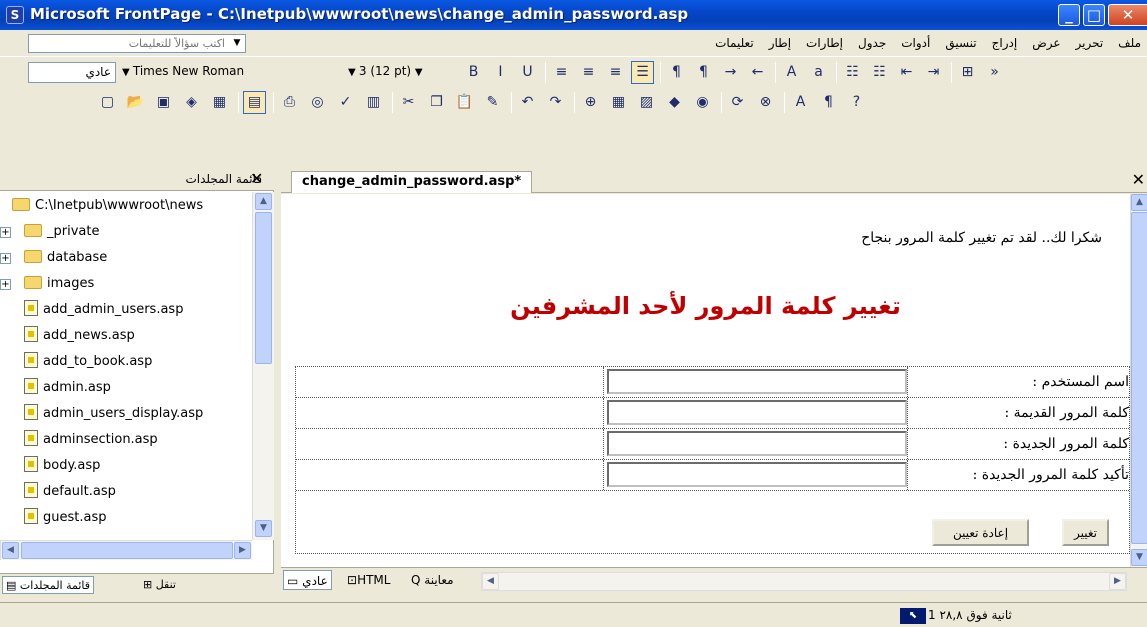 The height and width of the screenshot is (627, 1147). Describe the element at coordinates (412, 182) in the screenshot. I see `document-tab: change_admin_password.asp*` at that location.